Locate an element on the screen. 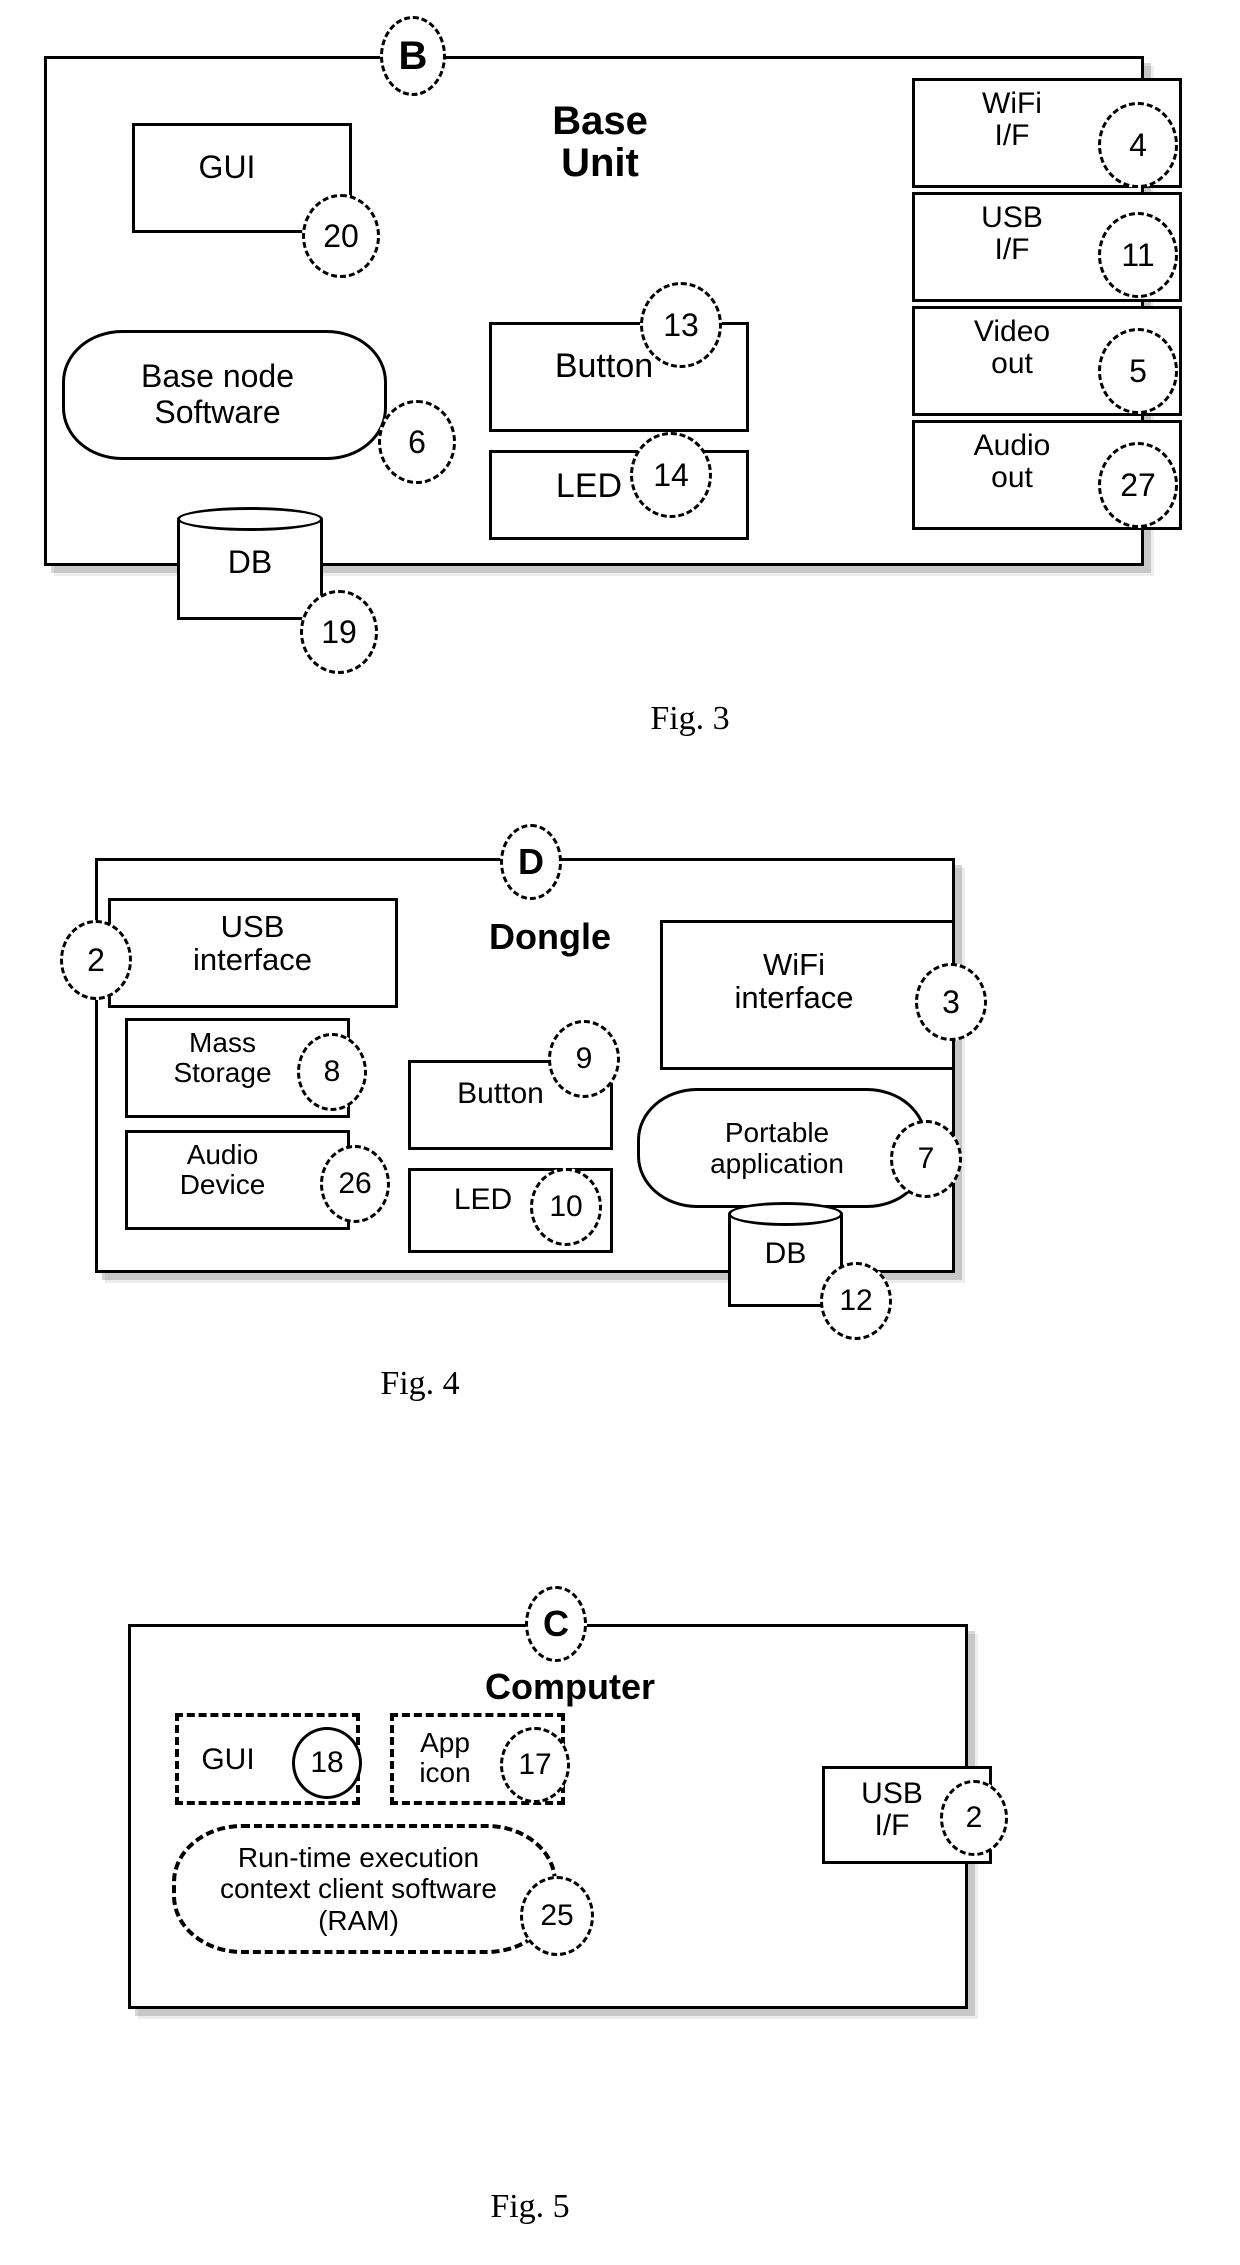 This screenshot has height=2265, width=1240. ref-bubble-13: 13 is located at coordinates (681, 325).